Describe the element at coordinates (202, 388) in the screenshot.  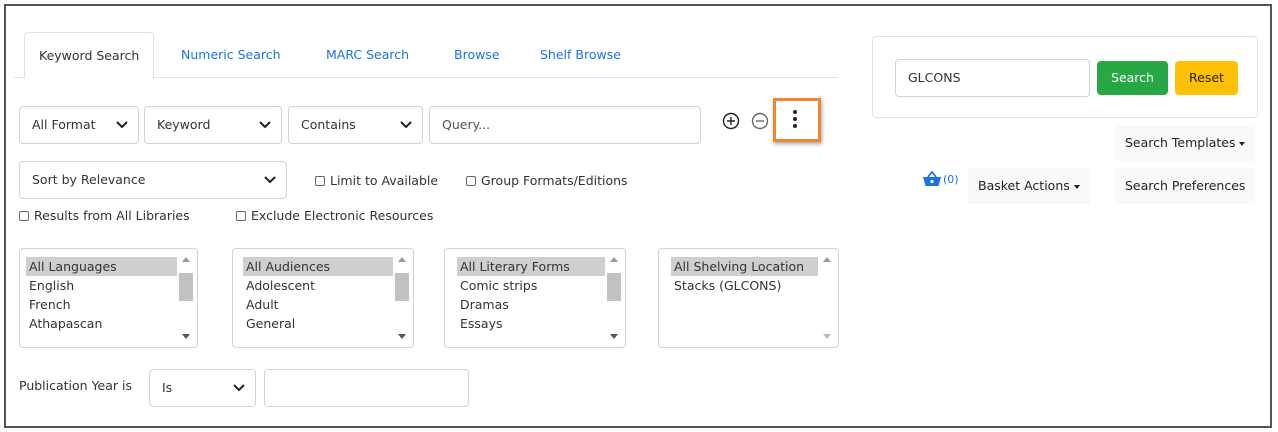
I see `pub-year-operator-select: Is` at that location.